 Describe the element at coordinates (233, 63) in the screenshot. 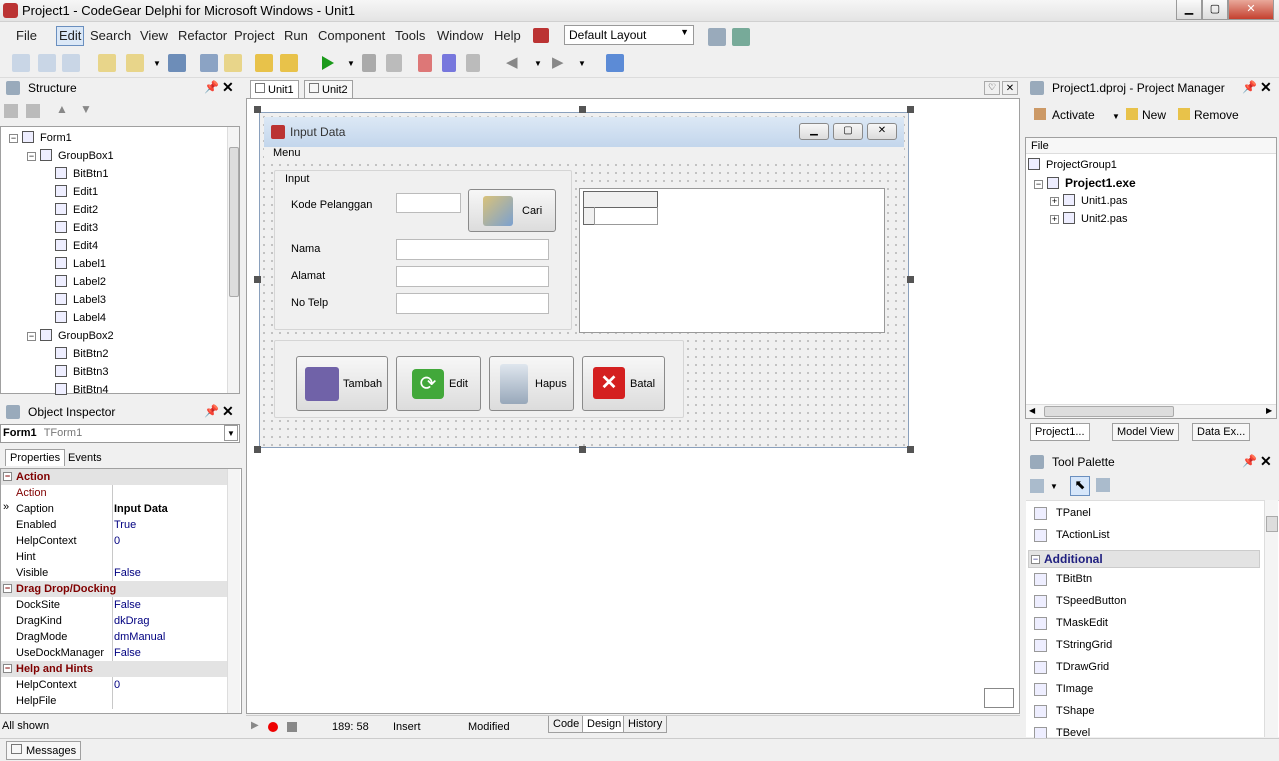

I see `open-project-folder-icon` at that location.